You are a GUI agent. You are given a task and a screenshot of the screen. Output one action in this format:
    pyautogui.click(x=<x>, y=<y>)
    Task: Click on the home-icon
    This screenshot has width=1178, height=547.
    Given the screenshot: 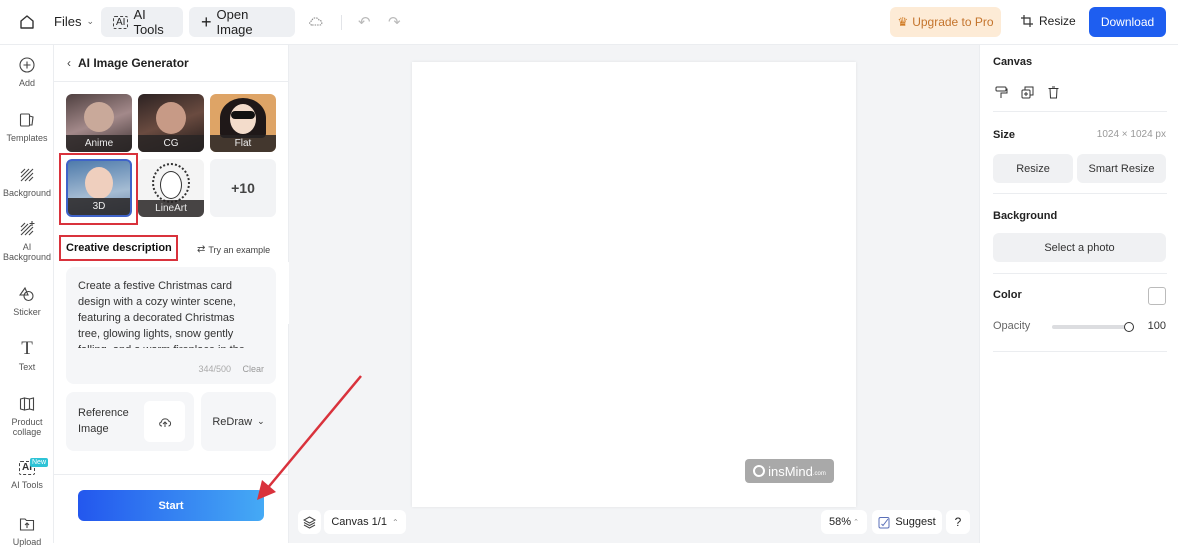 What is the action you would take?
    pyautogui.click(x=27, y=22)
    